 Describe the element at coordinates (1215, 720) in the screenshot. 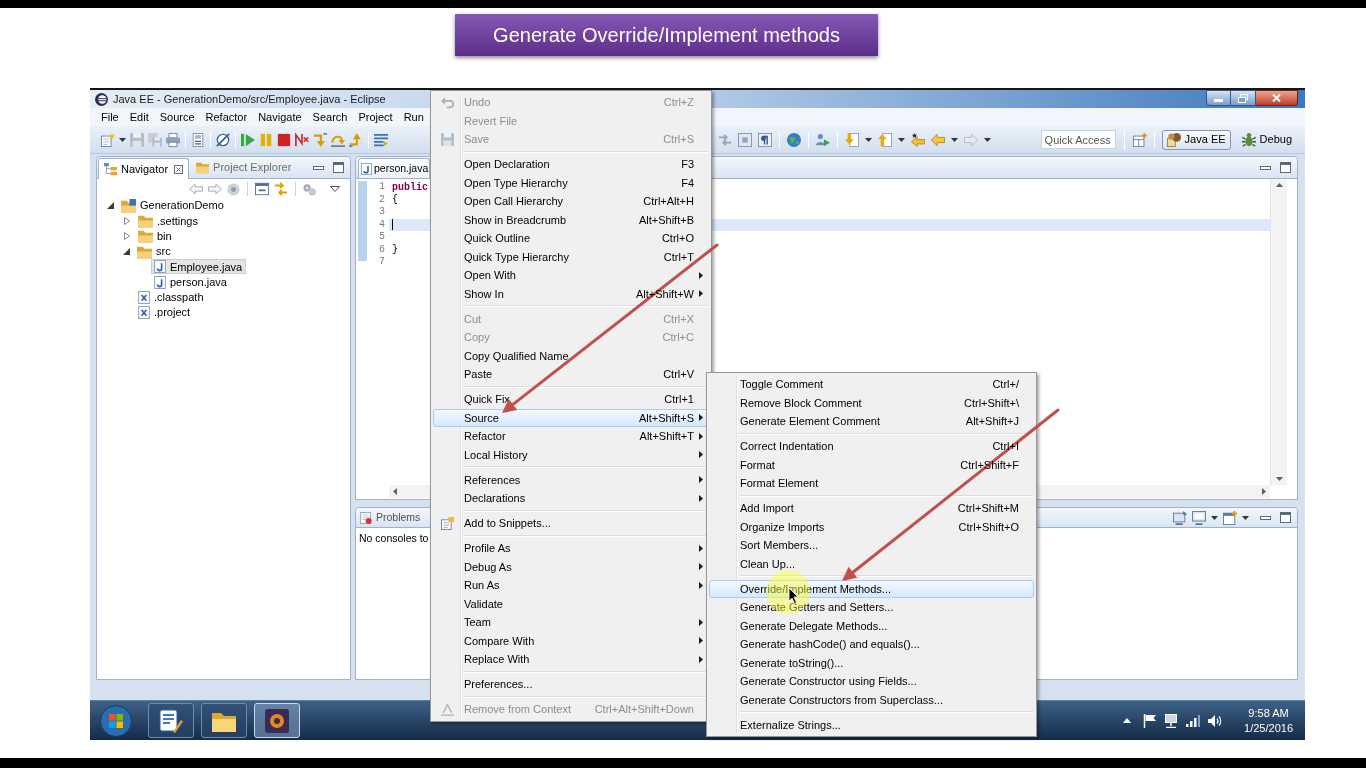

I see `speaker-icon` at that location.